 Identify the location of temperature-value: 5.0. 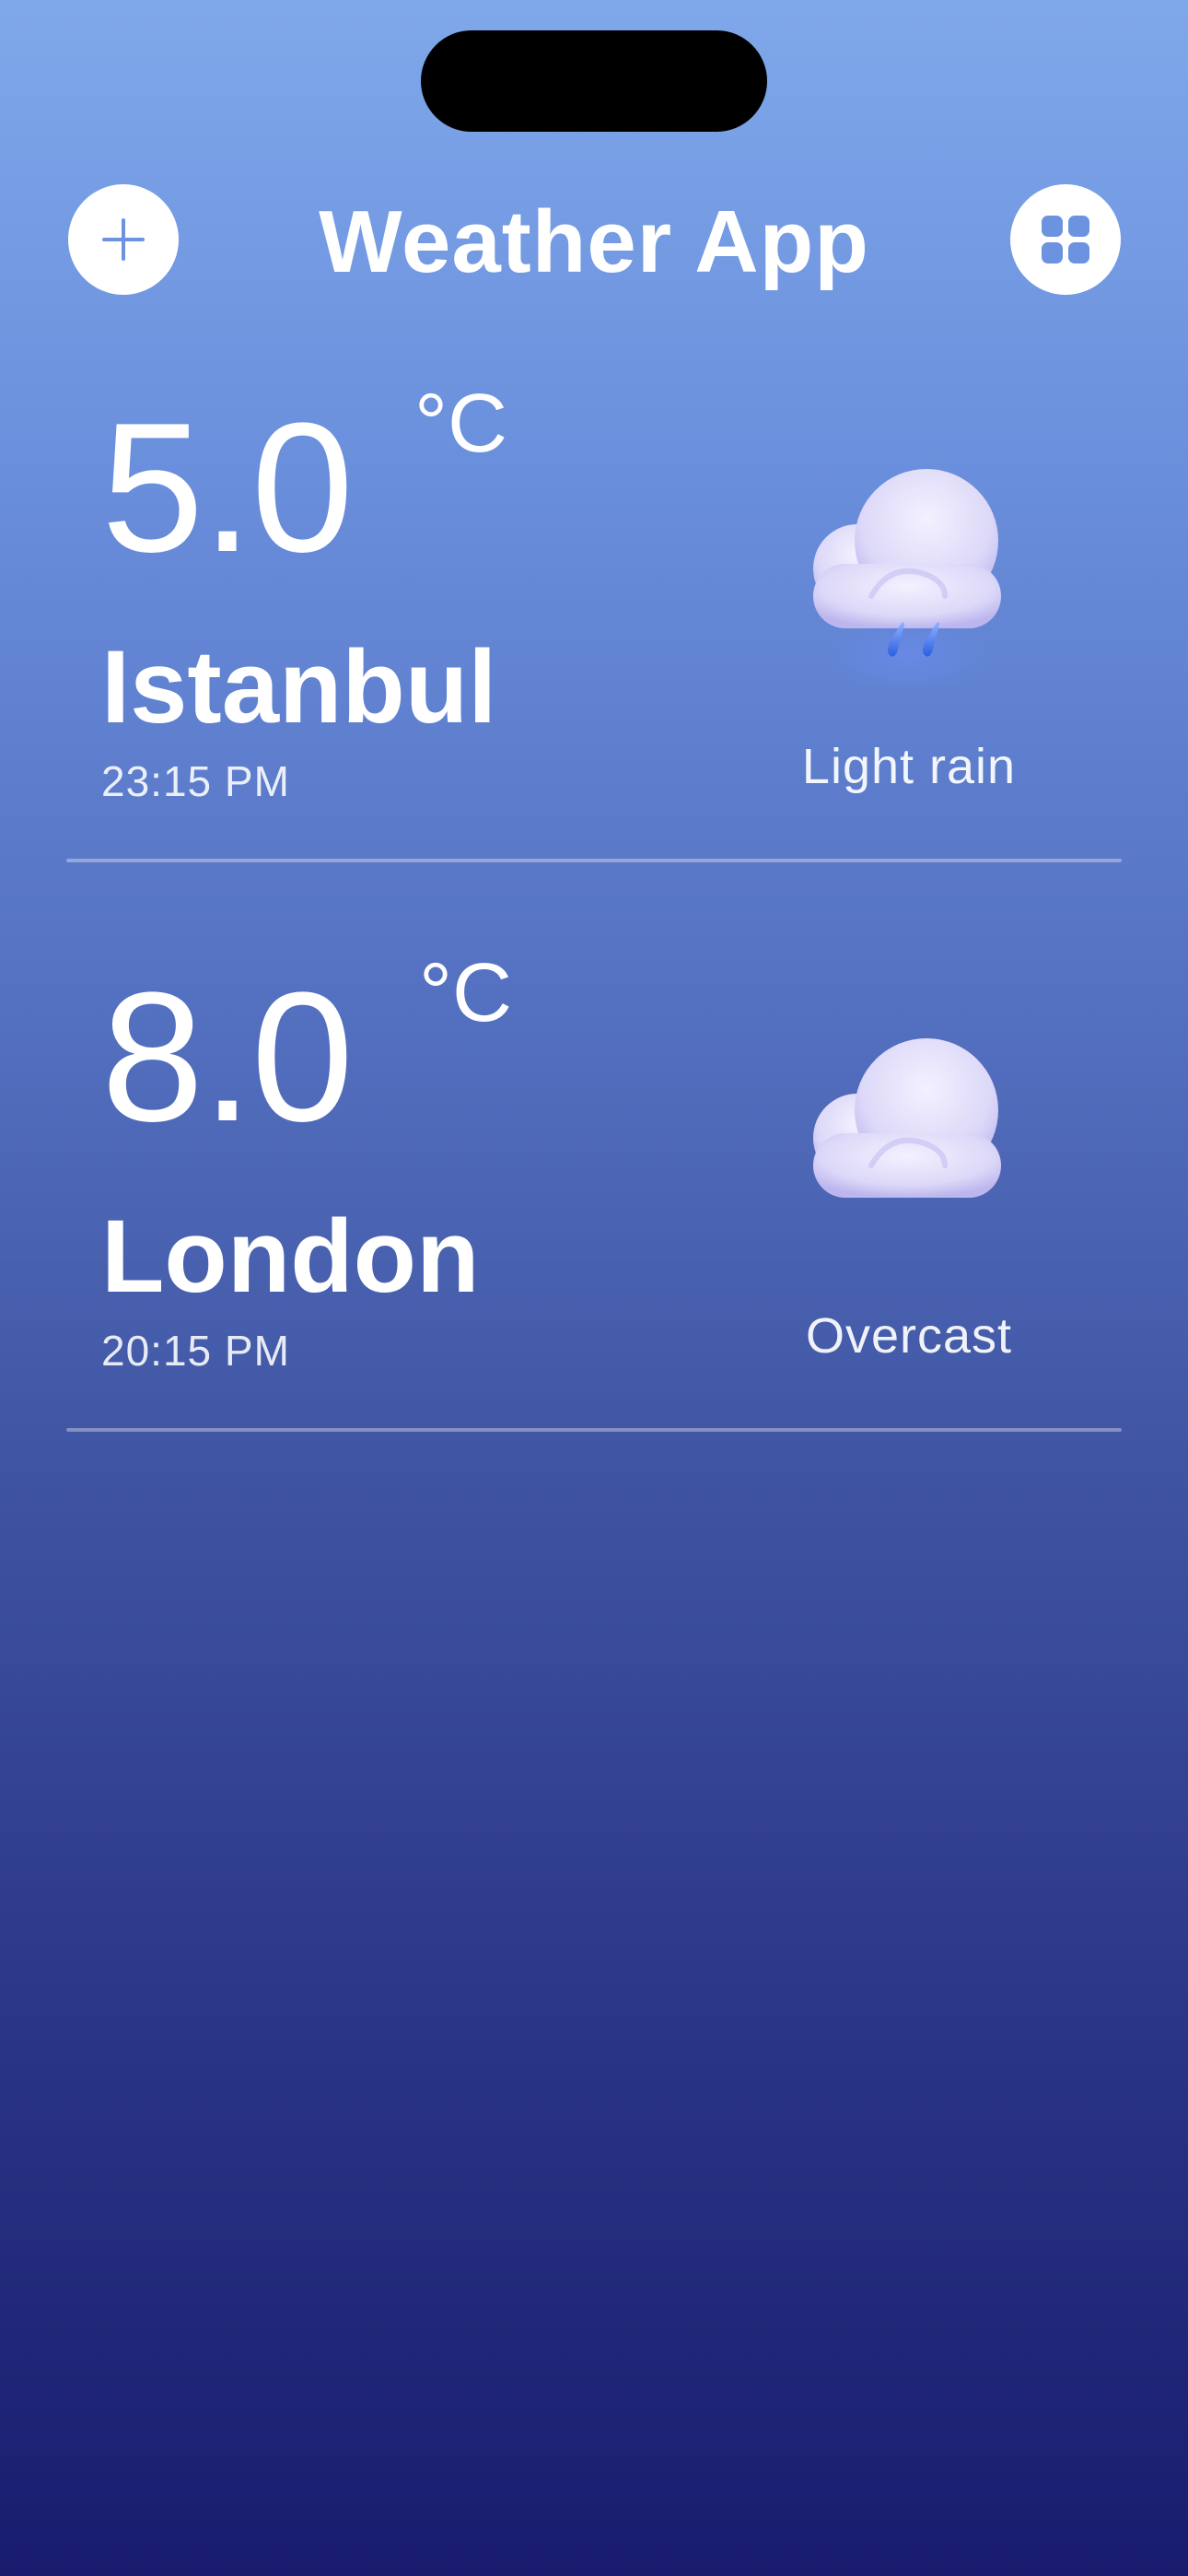
(227, 488).